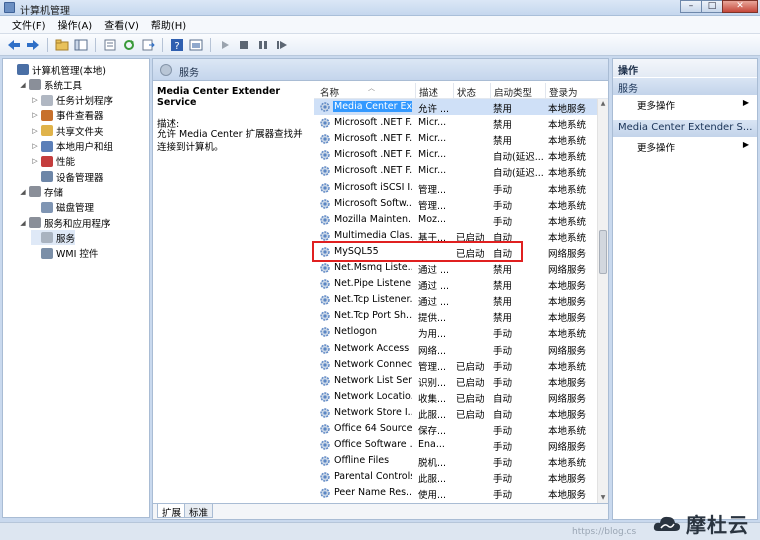 The height and width of the screenshot is (540, 760). I want to click on close-button: ✕, so click(740, 6).